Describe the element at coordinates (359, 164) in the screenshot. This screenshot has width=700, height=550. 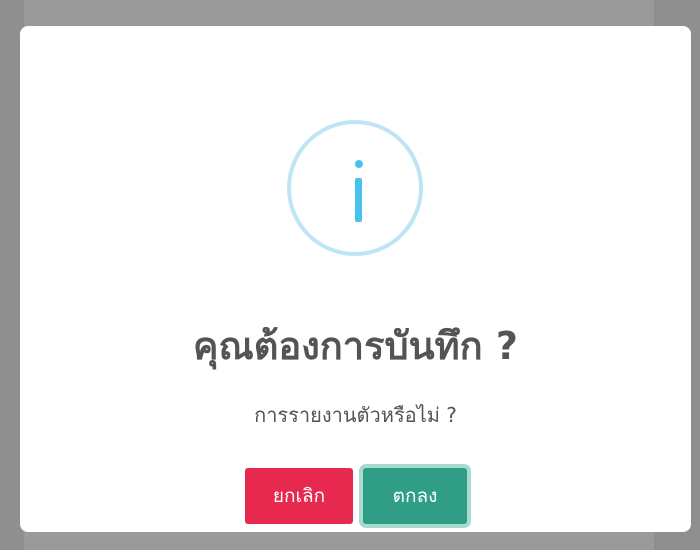
I see `info-icon-dot` at that location.